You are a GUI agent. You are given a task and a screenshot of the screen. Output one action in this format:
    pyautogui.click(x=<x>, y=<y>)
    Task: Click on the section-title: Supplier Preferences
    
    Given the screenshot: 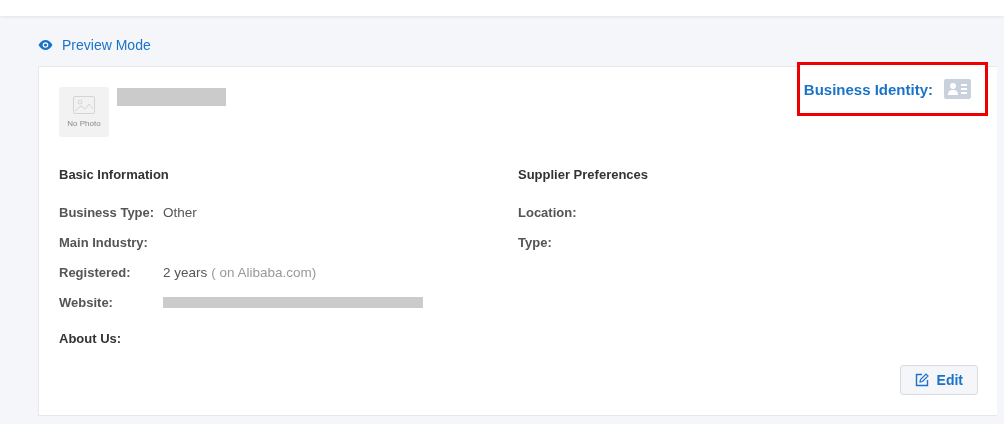 What is the action you would take?
    pyautogui.click(x=584, y=175)
    